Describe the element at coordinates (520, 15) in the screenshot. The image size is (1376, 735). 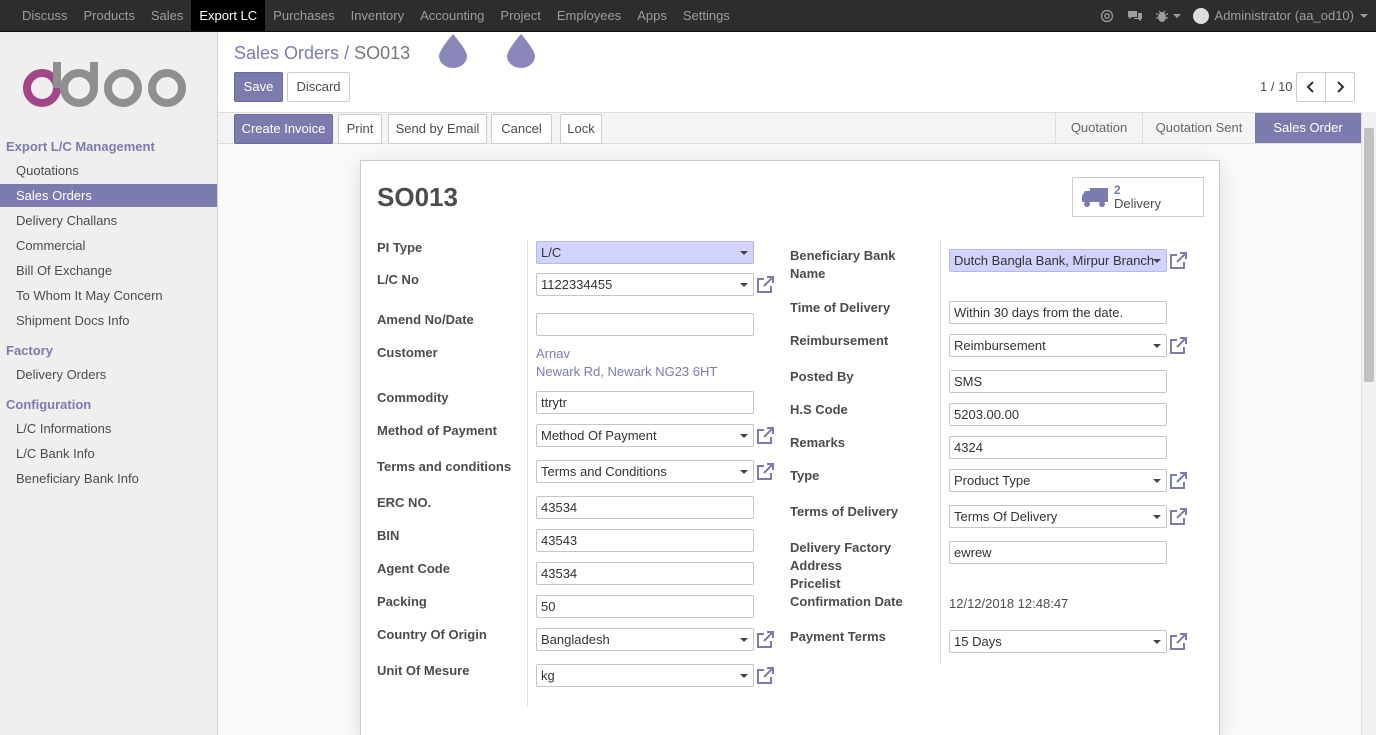
I see `menu-project: Project` at that location.